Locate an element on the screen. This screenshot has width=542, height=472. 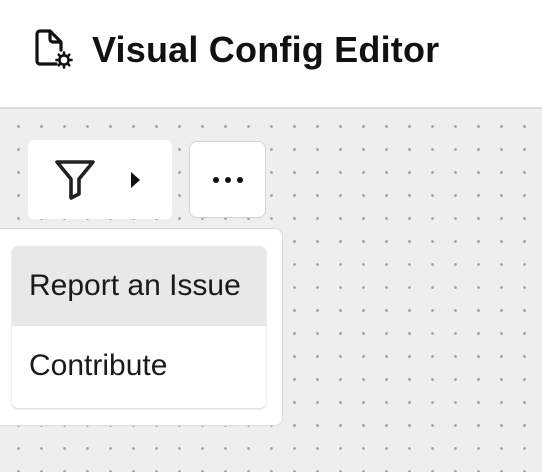
caret-right-icon is located at coordinates (135, 180).